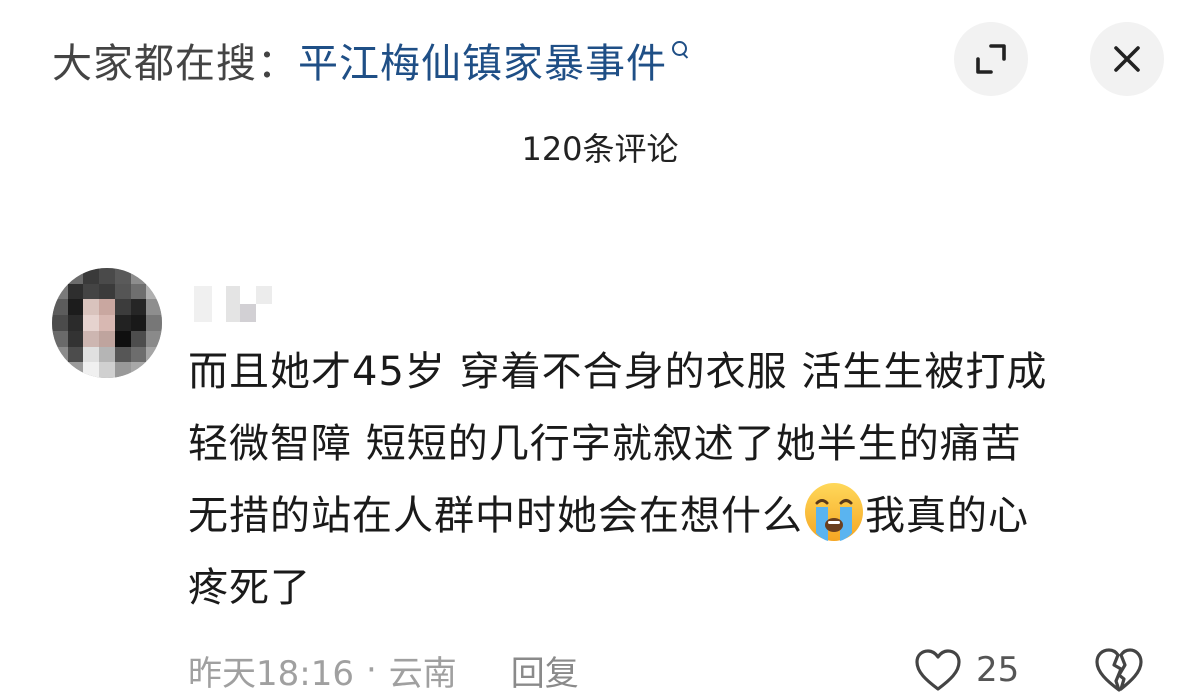 Image resolution: width=1200 pixels, height=698 pixels. I want to click on username-redacted, so click(233, 304).